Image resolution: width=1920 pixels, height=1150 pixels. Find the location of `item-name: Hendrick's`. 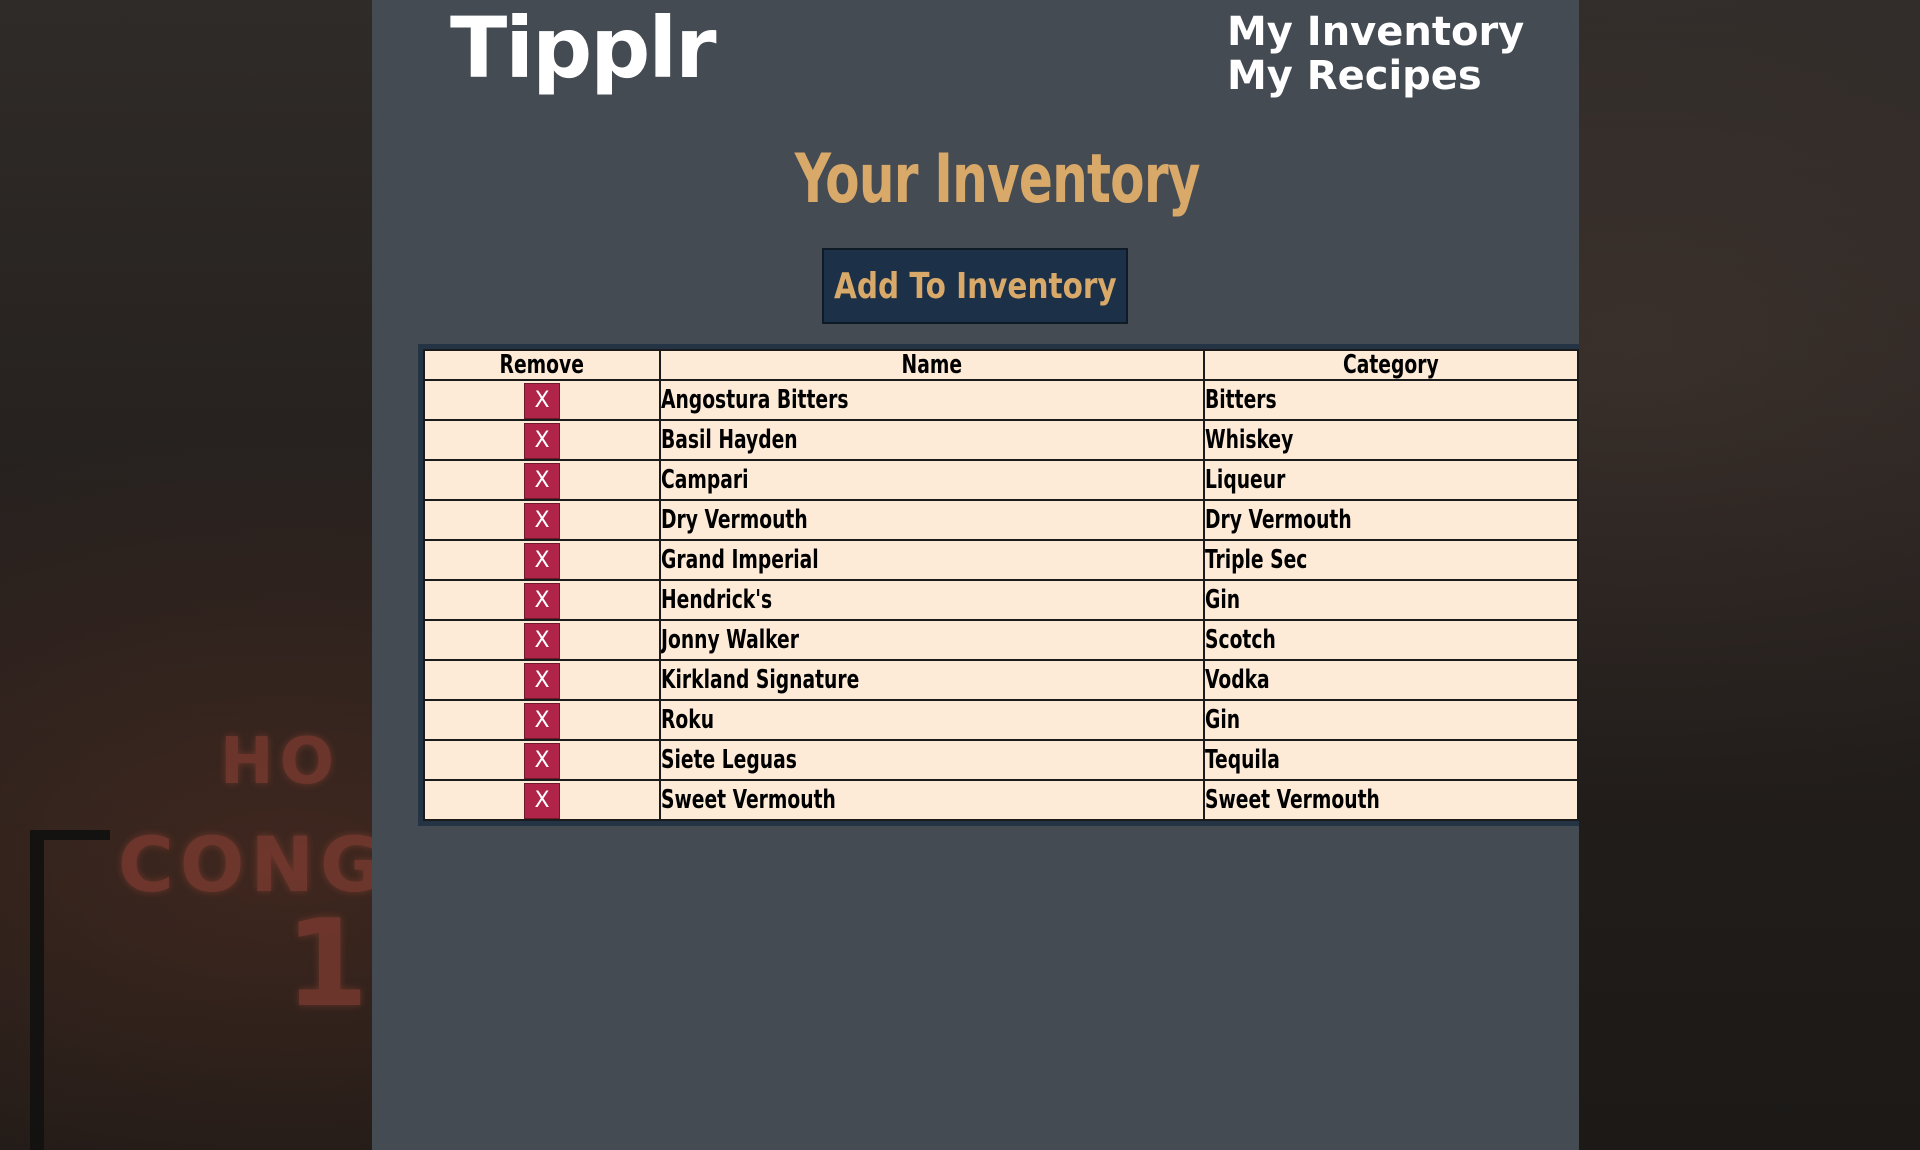

item-name: Hendrick's is located at coordinates (717, 600).